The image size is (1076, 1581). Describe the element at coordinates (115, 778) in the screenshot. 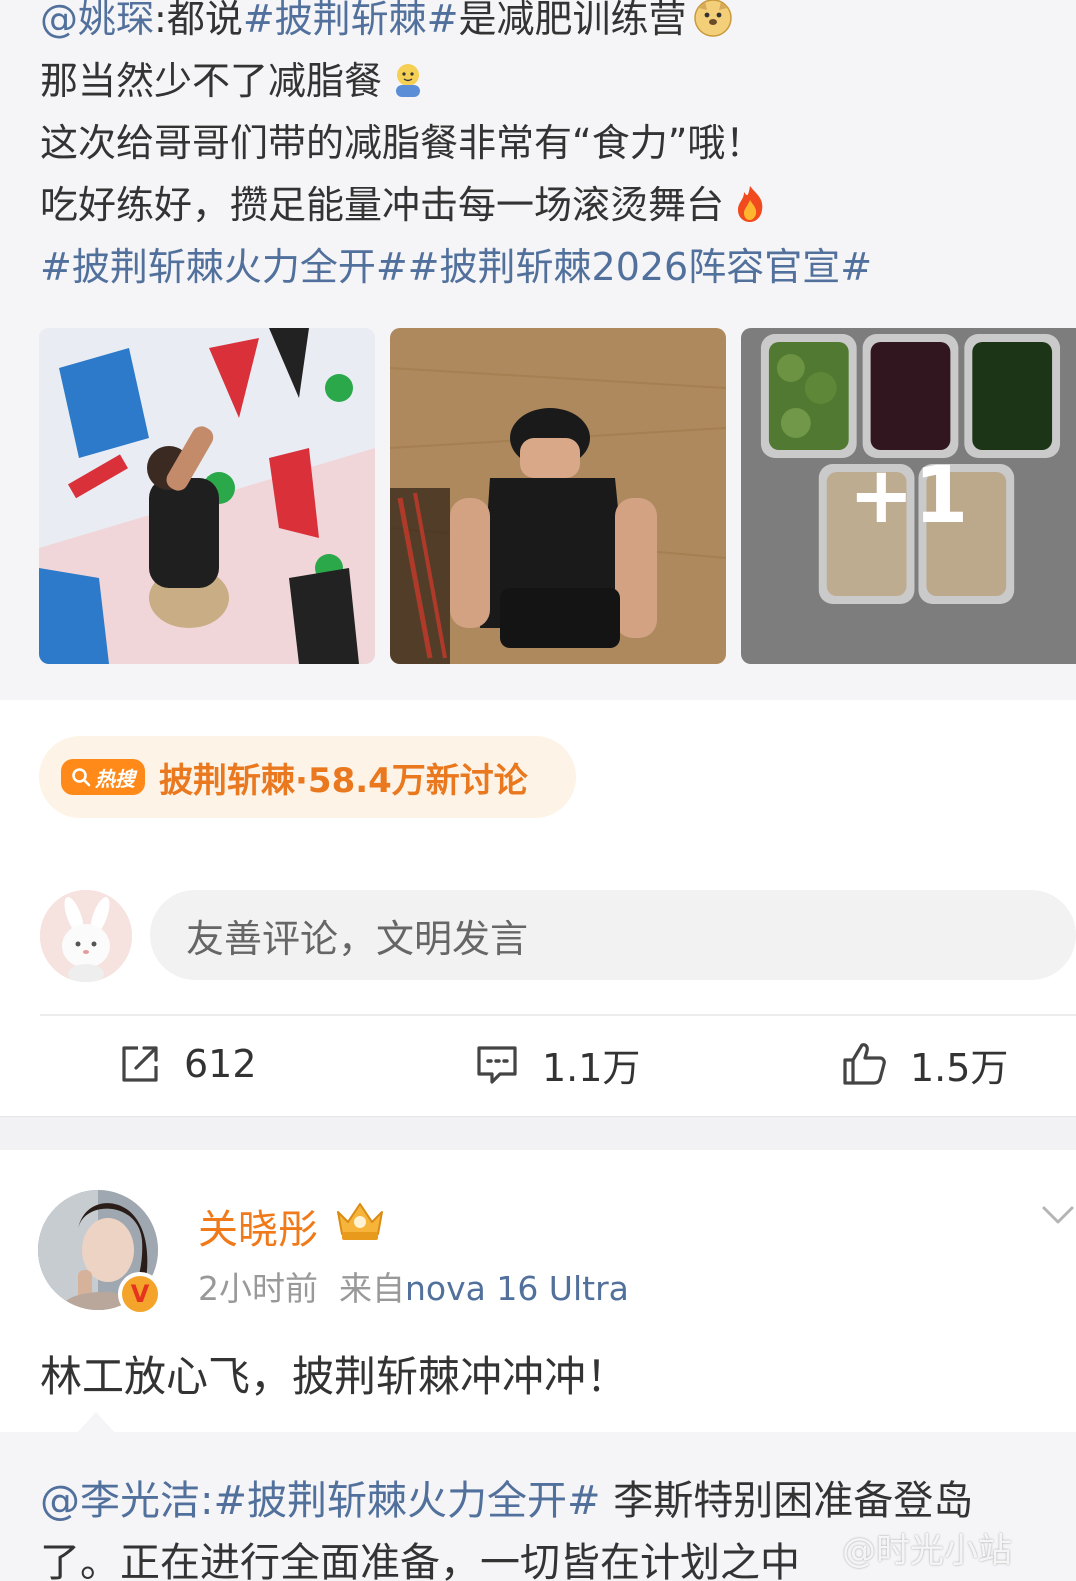

I see `hot-search-badge-label: 热搜` at that location.